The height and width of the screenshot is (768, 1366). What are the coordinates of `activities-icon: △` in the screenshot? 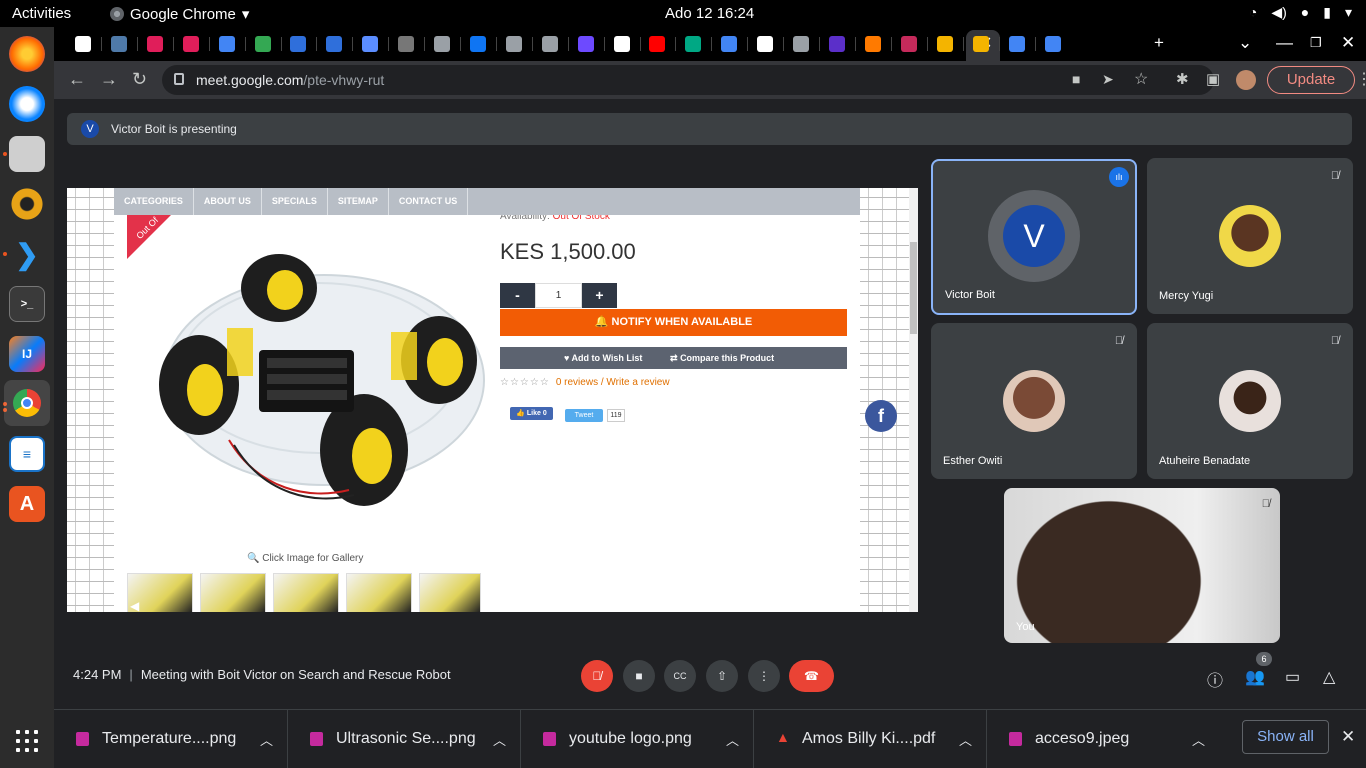 It's located at (1329, 677).